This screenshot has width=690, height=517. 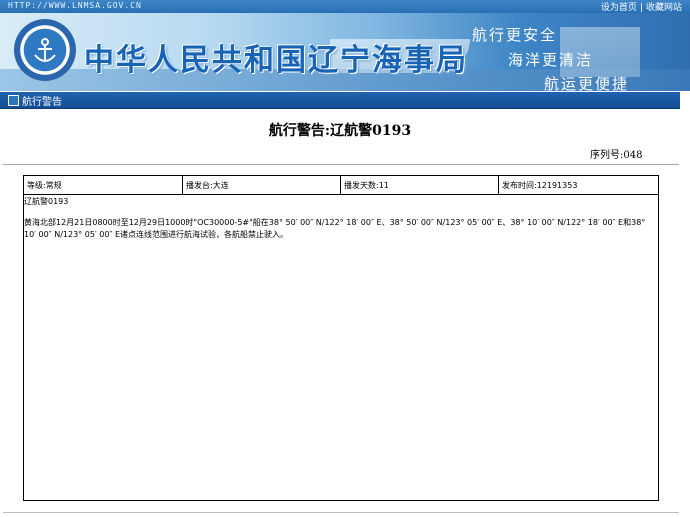 What do you see at coordinates (664, 8) in the screenshot?
I see `bookmark-link: 收藏网站` at bounding box center [664, 8].